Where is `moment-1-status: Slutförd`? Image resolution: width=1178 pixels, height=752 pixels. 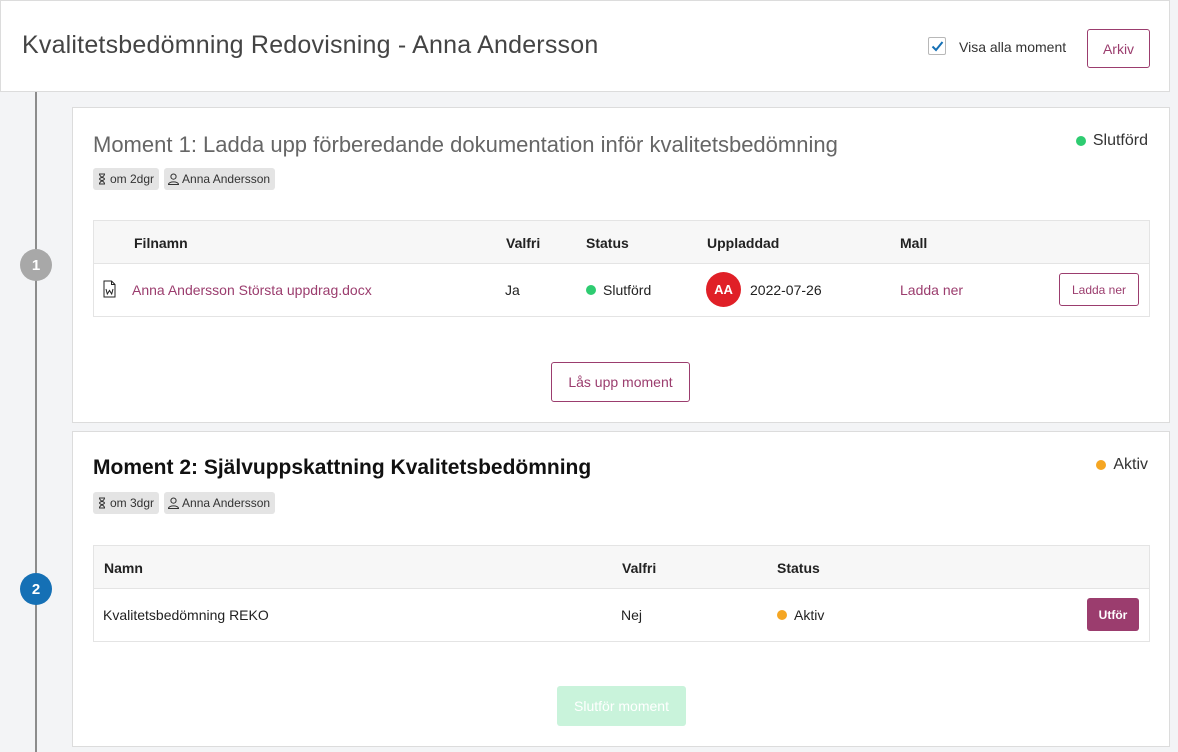 moment-1-status: Slutförd is located at coordinates (1111, 141).